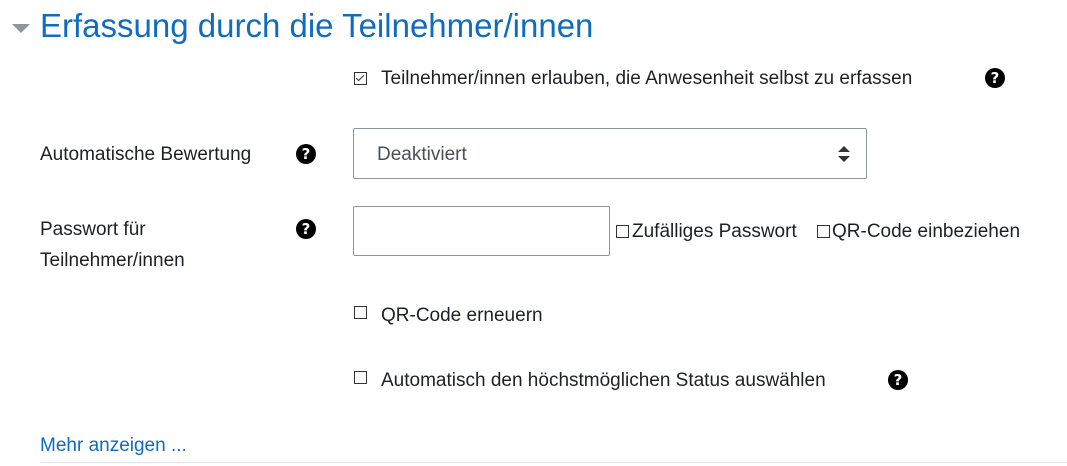  What do you see at coordinates (422, 154) in the screenshot?
I see `auto-grading-selected-value: Deaktiviert` at bounding box center [422, 154].